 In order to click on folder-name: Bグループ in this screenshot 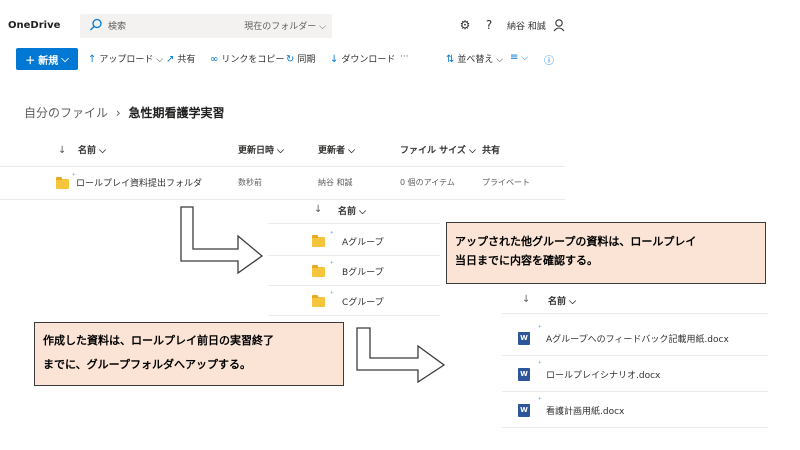, I will do `click(363, 271)`.